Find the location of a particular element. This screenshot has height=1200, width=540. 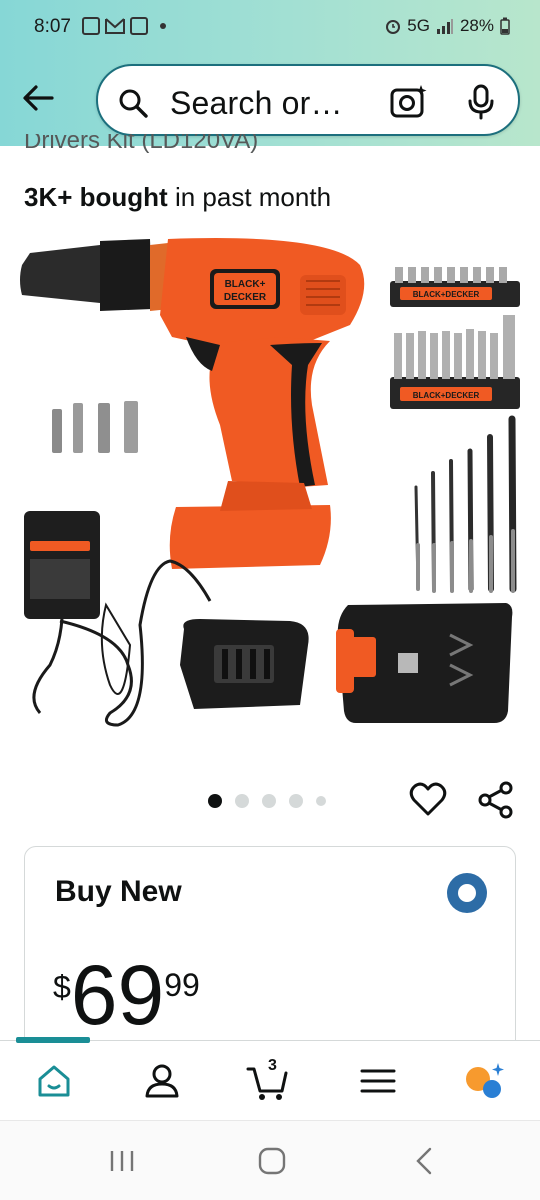

bottom-nav: 3 is located at coordinates (270, 1078).